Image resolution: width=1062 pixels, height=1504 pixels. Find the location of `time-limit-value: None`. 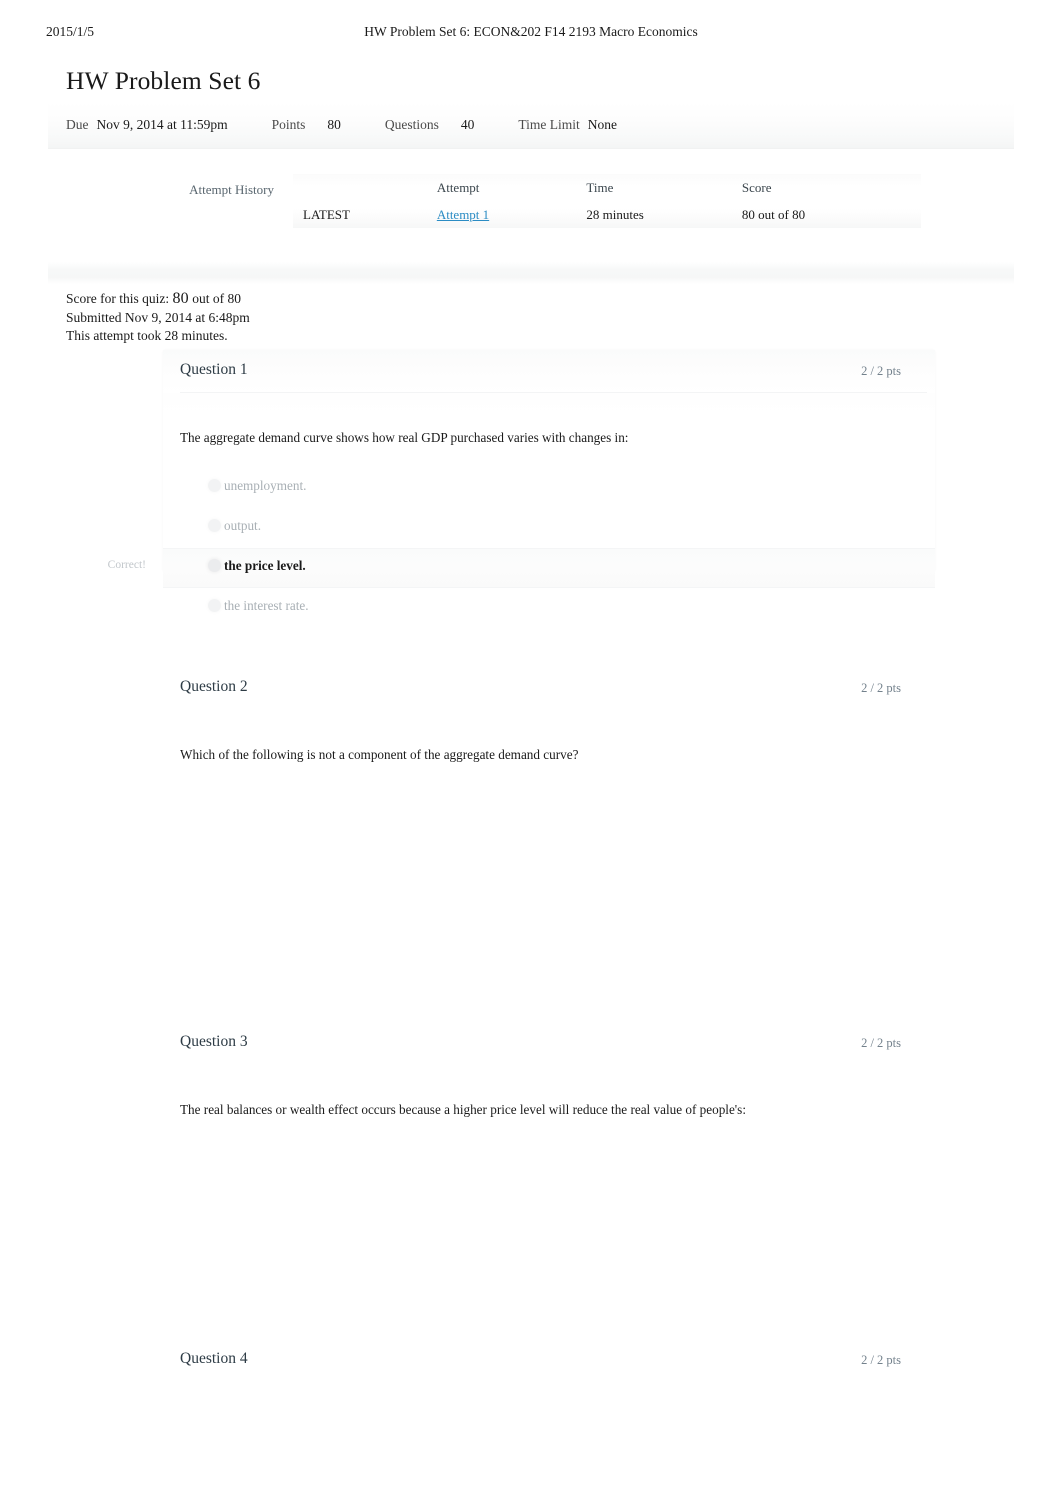

time-limit-value: None is located at coordinates (602, 124).